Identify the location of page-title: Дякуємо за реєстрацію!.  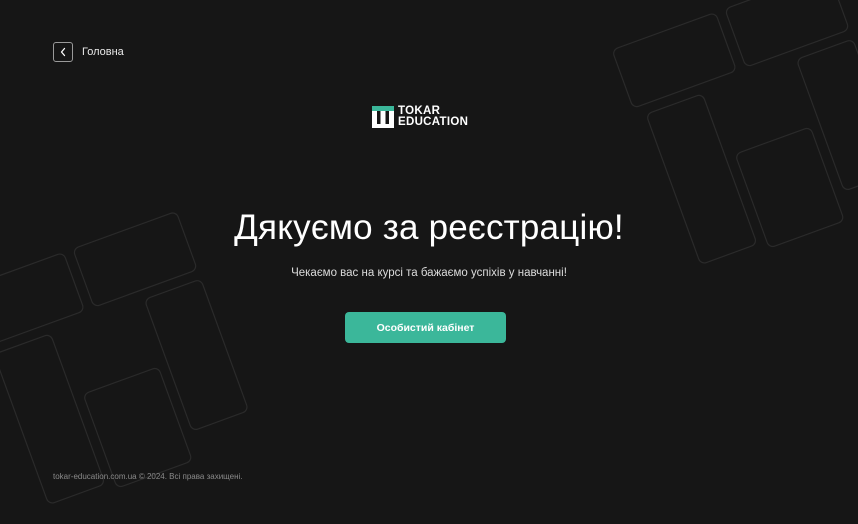
(429, 227).